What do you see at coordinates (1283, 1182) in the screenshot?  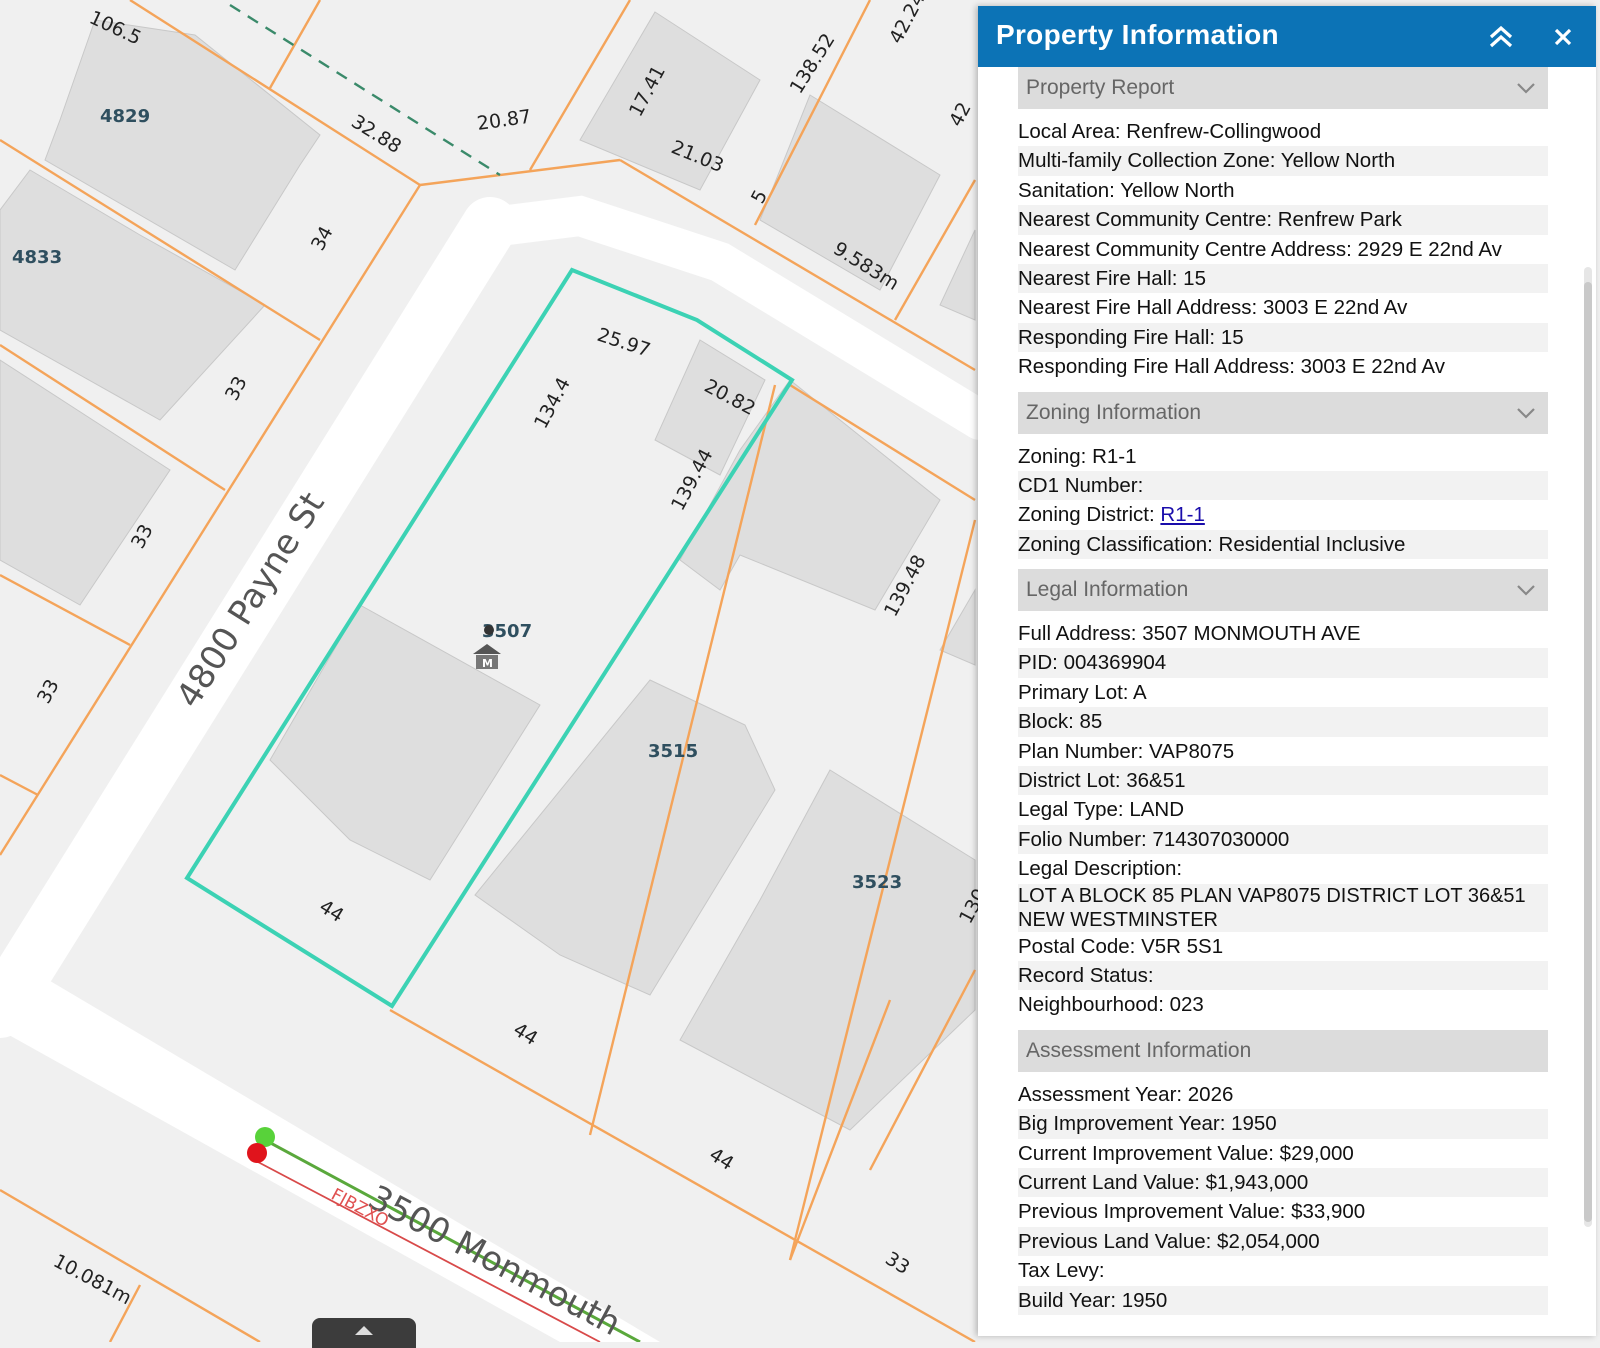 I see `info-row: Current Land Value: $1,943,000` at bounding box center [1283, 1182].